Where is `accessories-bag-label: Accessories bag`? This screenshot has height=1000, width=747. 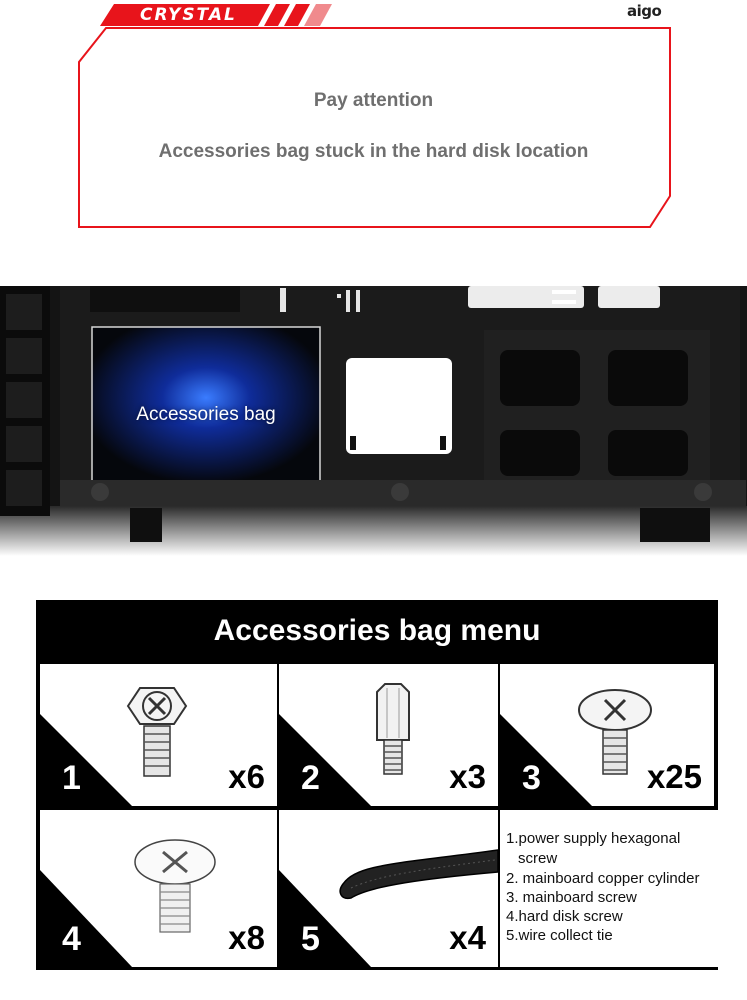
accessories-bag-label: Accessories bag is located at coordinates (206, 414).